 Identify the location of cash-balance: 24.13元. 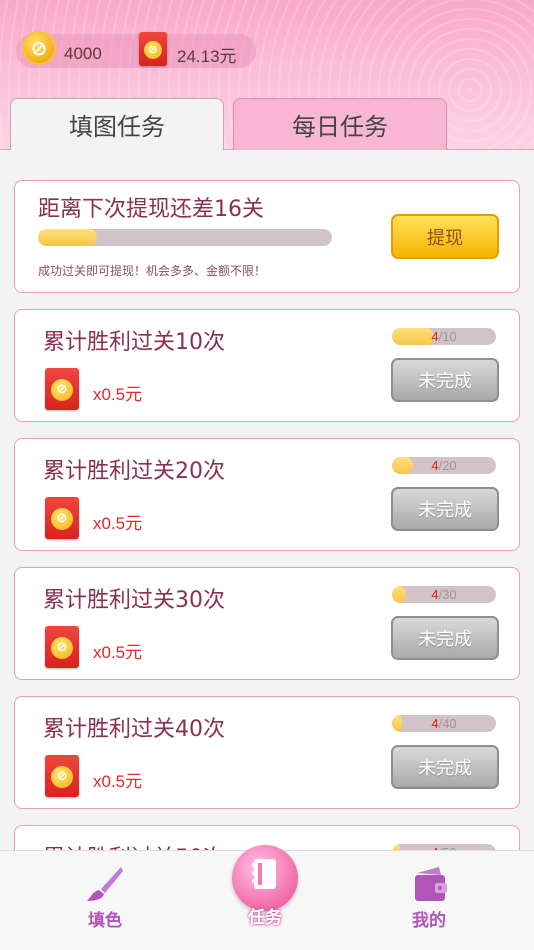
(207, 56).